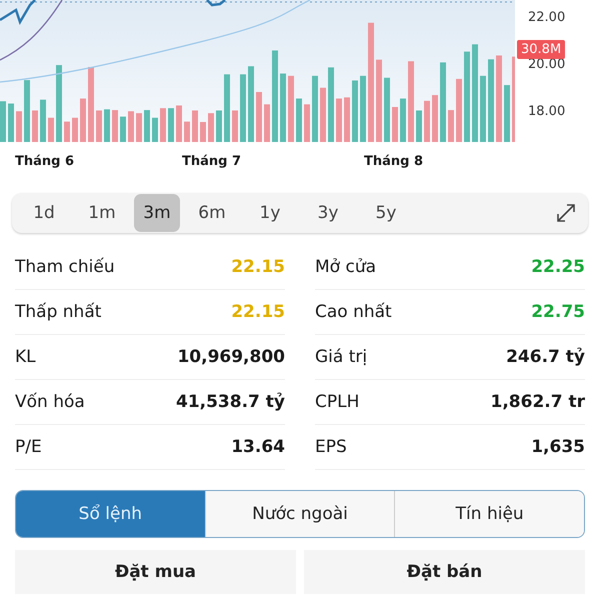  What do you see at coordinates (489, 514) in the screenshot?
I see `tab: Tín hiệu` at bounding box center [489, 514].